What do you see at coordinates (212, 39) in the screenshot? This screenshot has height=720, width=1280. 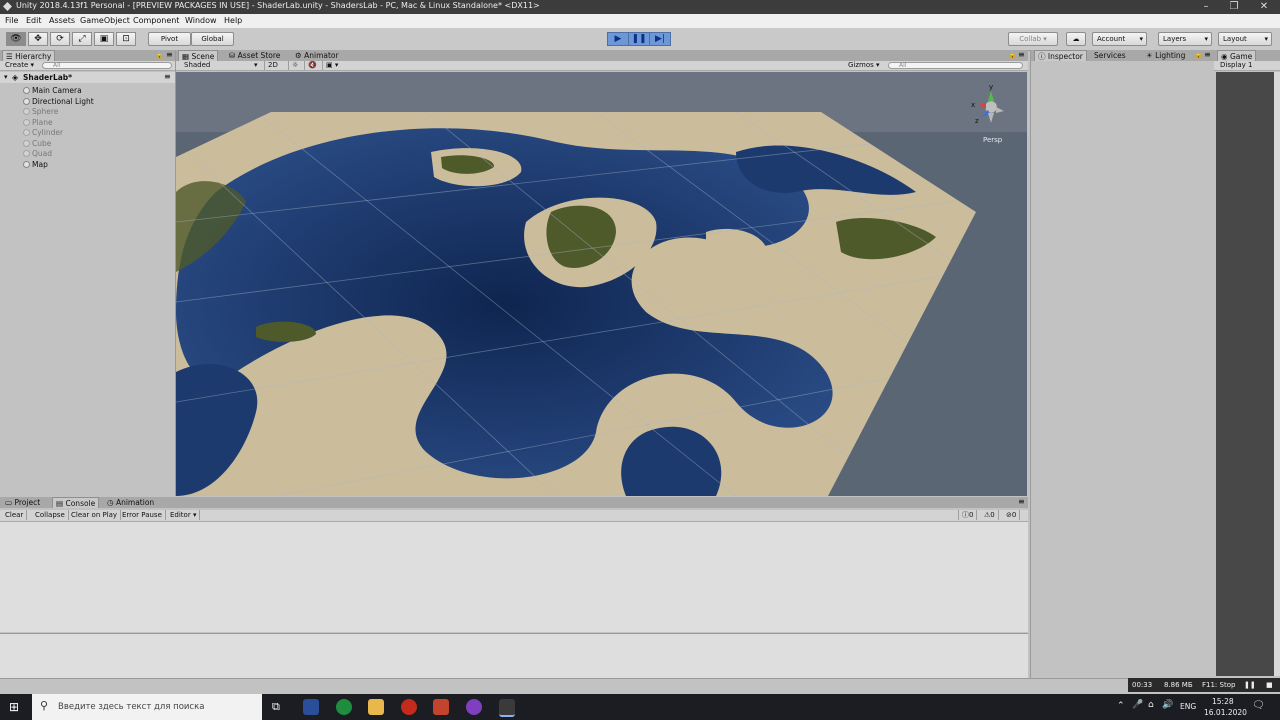 I see `global-button: Global` at bounding box center [212, 39].